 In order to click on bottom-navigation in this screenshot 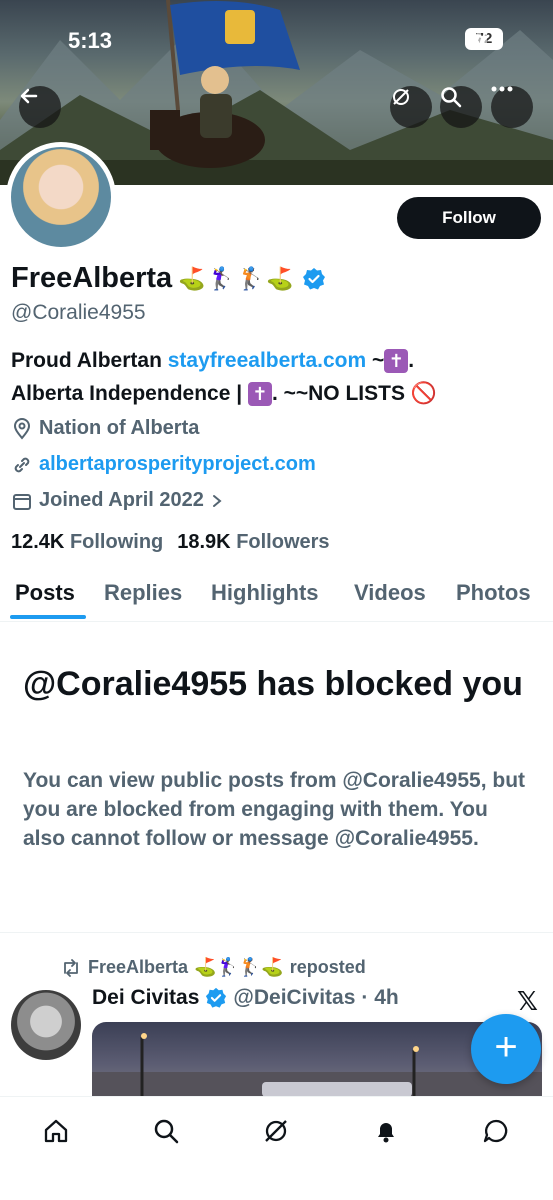, I will do `click(276, 1148)`.